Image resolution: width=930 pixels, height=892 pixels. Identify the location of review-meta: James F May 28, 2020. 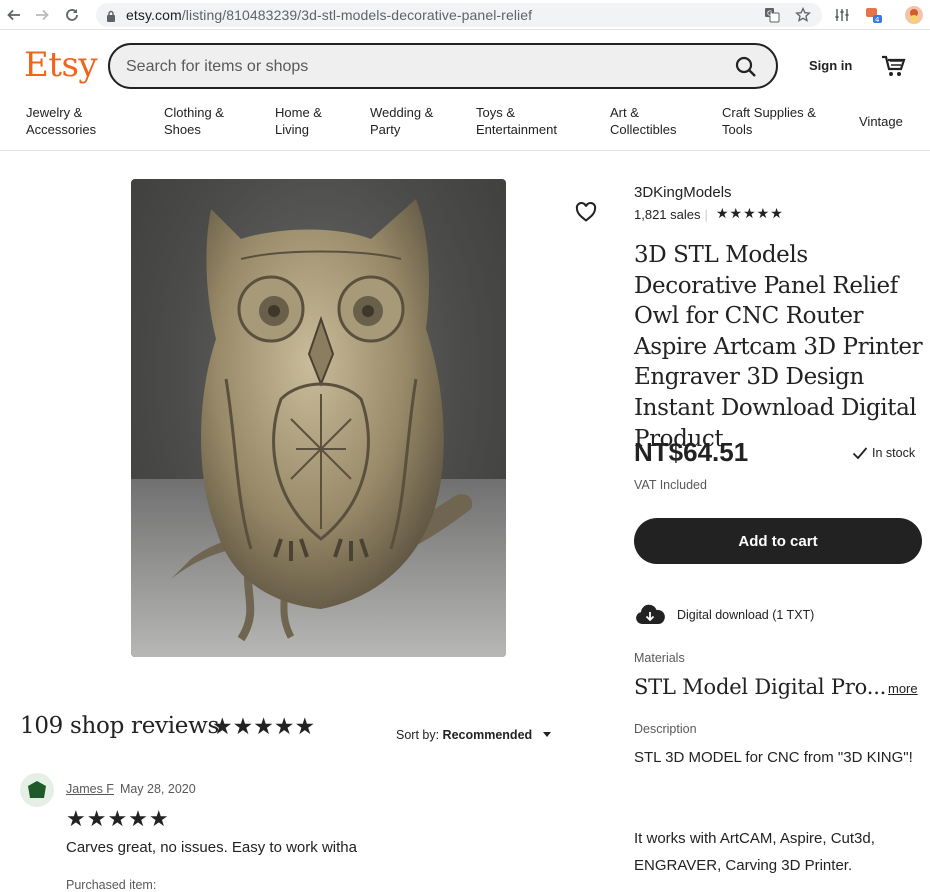
(131, 789).